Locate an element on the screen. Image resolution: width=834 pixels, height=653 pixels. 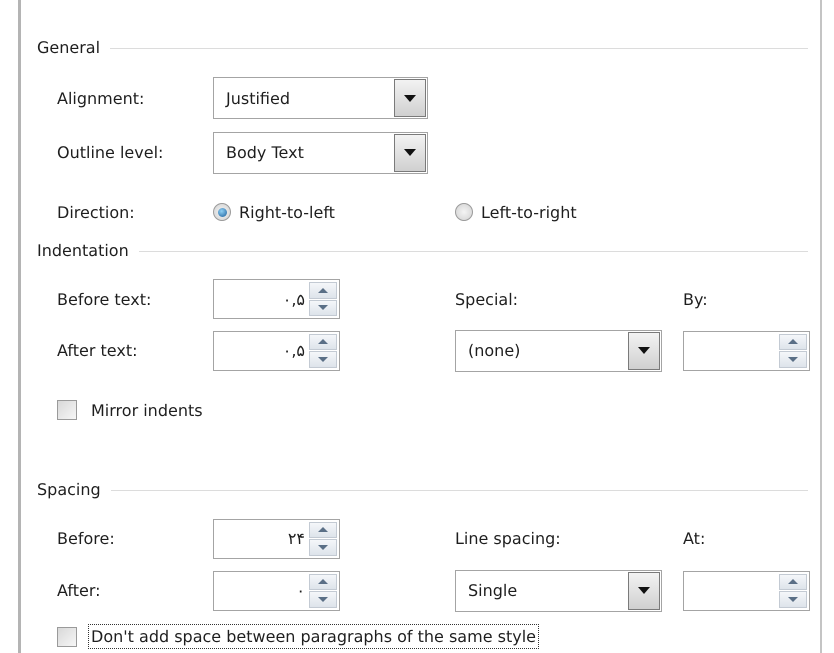
section-title: Spacing is located at coordinates (69, 489).